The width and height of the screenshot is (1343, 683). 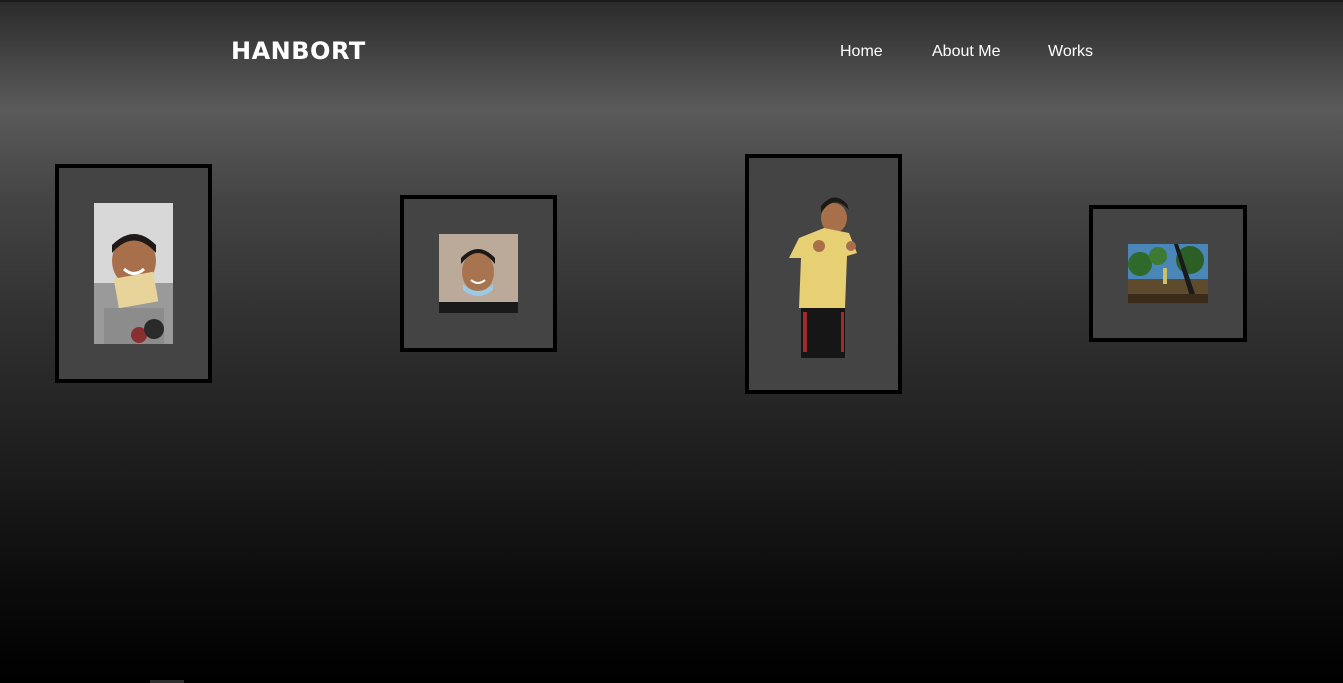 I want to click on photo-selfie-mask, so click(x=478, y=273).